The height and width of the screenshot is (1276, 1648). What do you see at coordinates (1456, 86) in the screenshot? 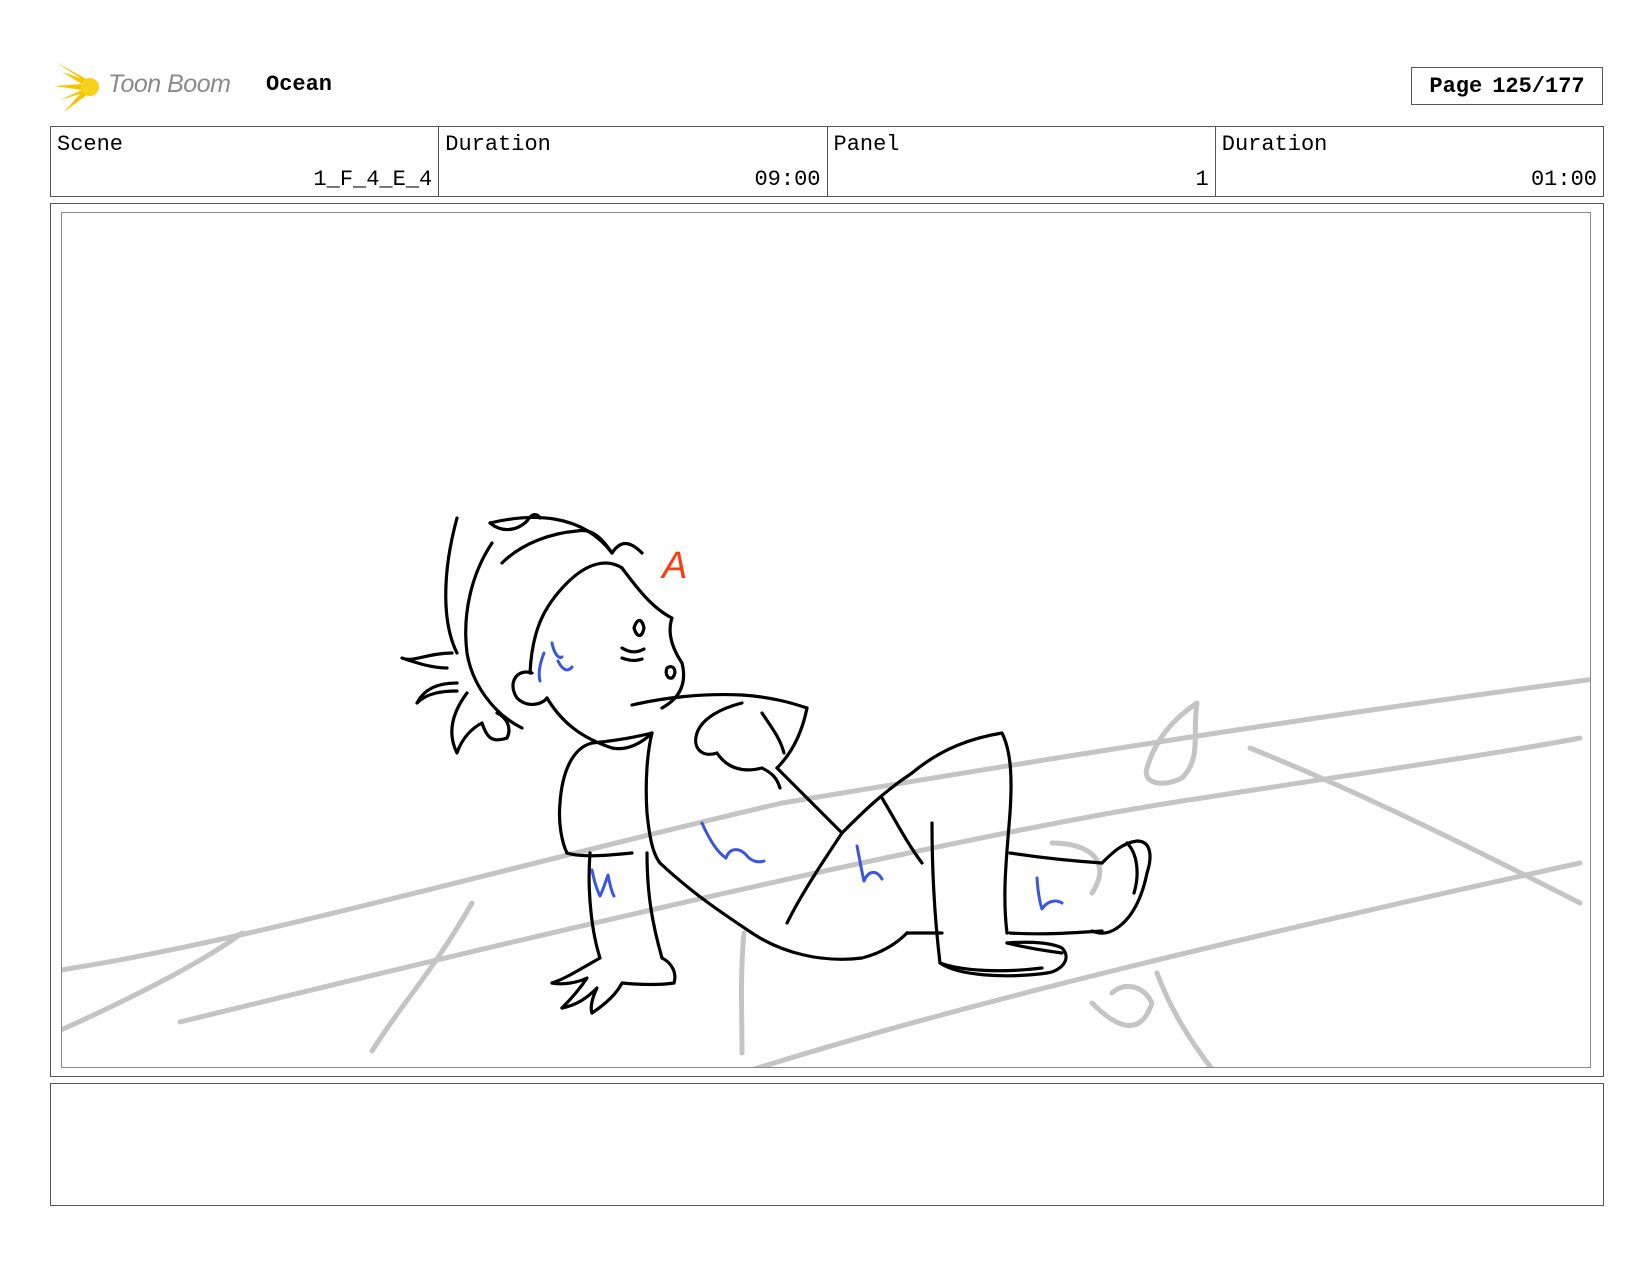
I see `page-label: Page` at bounding box center [1456, 86].